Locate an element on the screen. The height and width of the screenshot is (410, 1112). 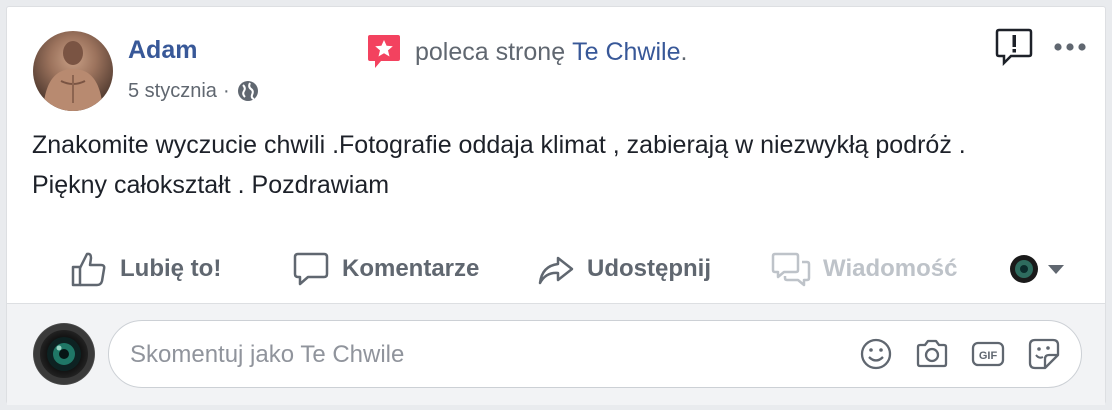
share-button: Udostępnij is located at coordinates (624, 269).